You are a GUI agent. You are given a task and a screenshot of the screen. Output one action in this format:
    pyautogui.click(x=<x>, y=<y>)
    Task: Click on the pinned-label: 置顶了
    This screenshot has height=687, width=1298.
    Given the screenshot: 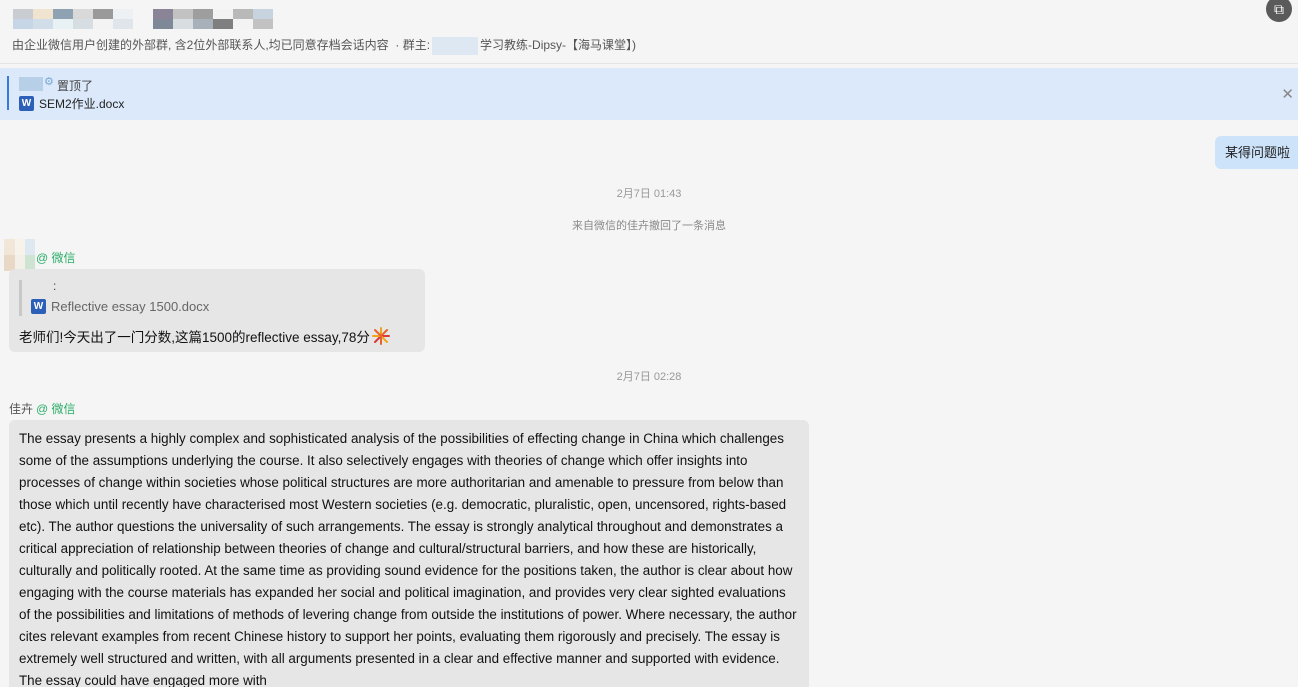 What is the action you would take?
    pyautogui.click(x=75, y=86)
    